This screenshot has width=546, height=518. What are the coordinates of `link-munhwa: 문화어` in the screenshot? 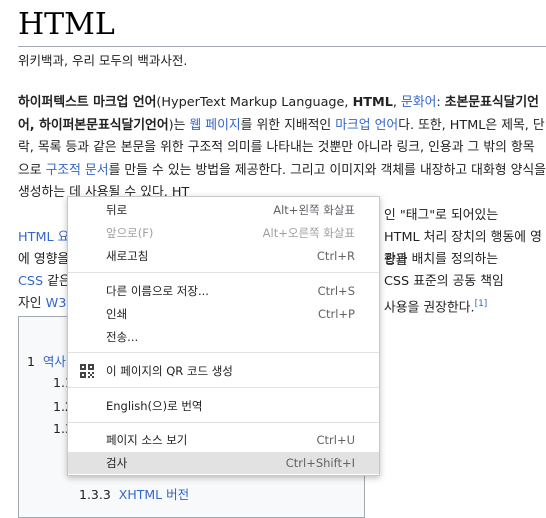 It's located at (418, 102).